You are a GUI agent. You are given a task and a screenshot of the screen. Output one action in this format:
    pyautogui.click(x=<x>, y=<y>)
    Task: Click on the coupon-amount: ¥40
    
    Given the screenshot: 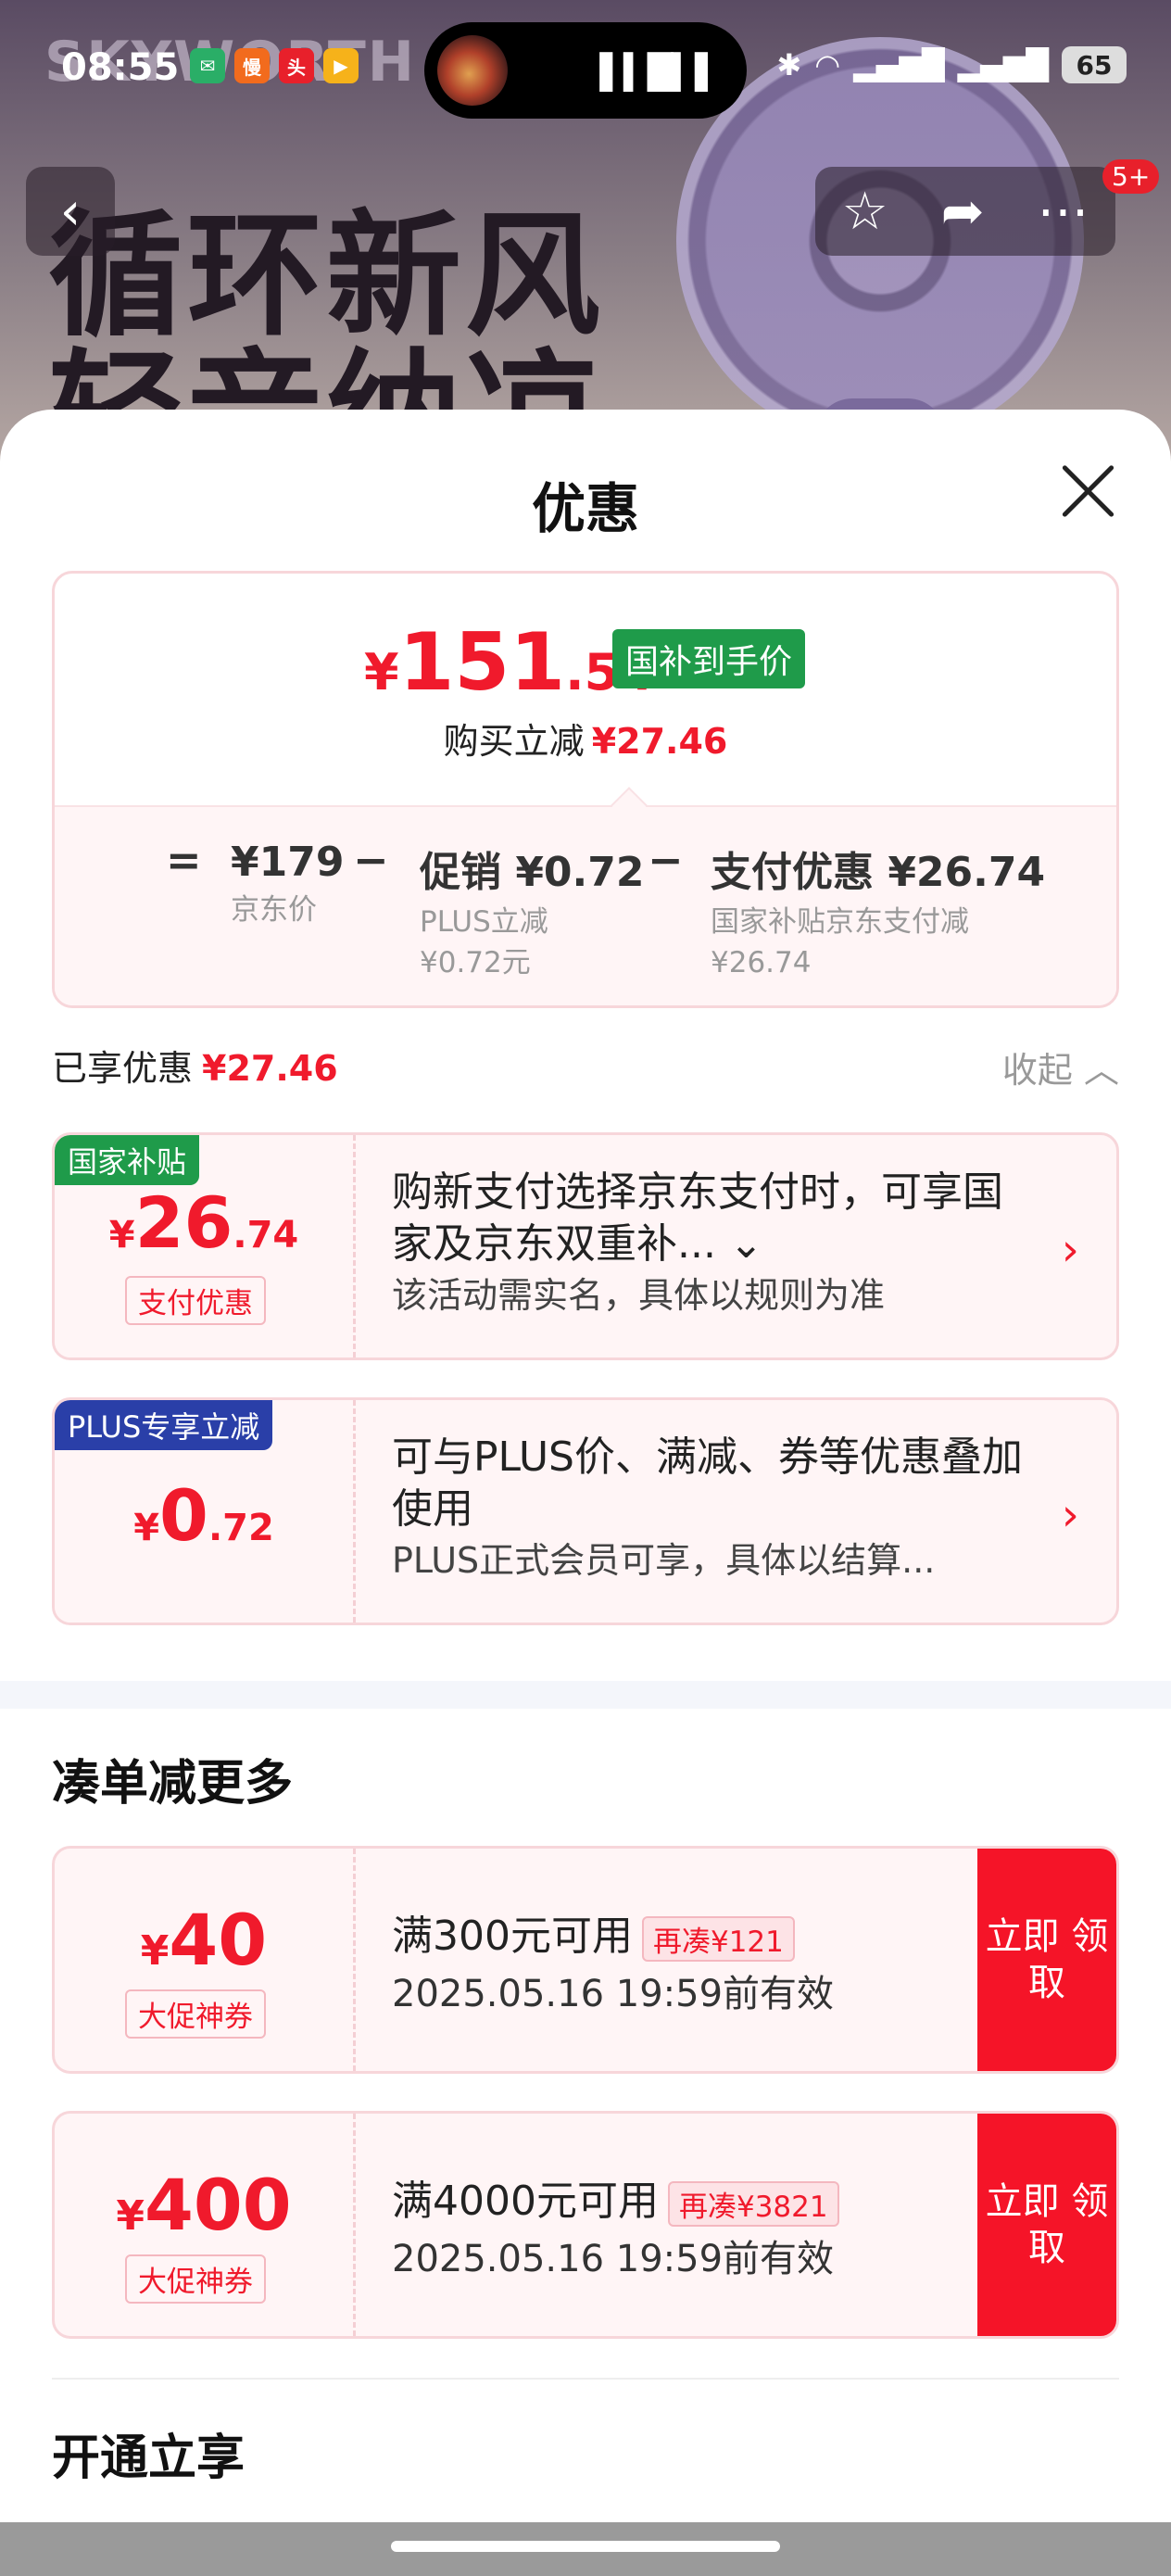 What is the action you would take?
    pyautogui.click(x=204, y=1940)
    